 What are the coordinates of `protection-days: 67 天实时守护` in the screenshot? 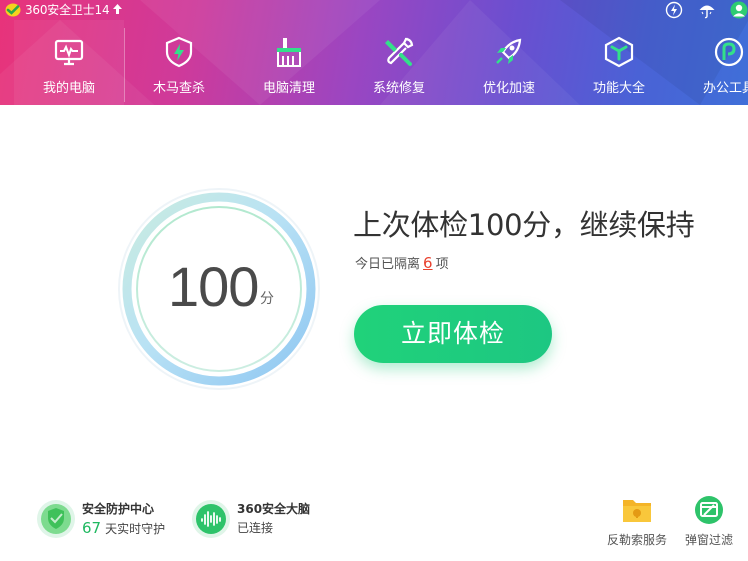 It's located at (123, 528).